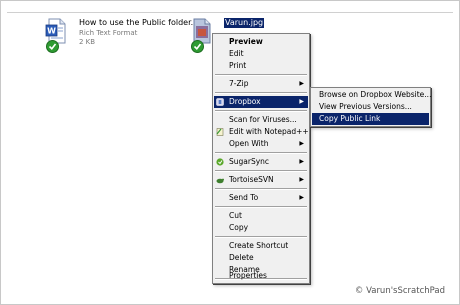 The height and width of the screenshot is (305, 460). Describe the element at coordinates (370, 119) in the screenshot. I see `submenu-item-copy-public-link: Copy Public Link` at that location.